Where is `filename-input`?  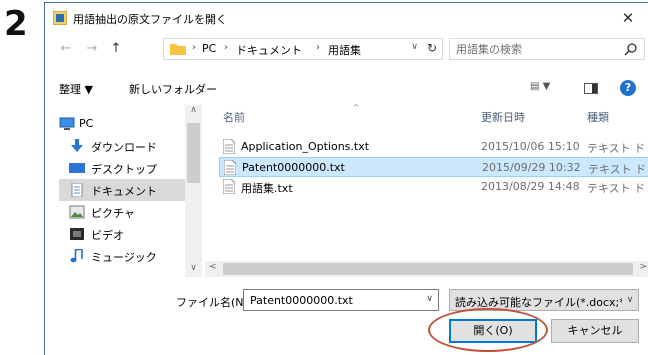
filename-input is located at coordinates (330, 300).